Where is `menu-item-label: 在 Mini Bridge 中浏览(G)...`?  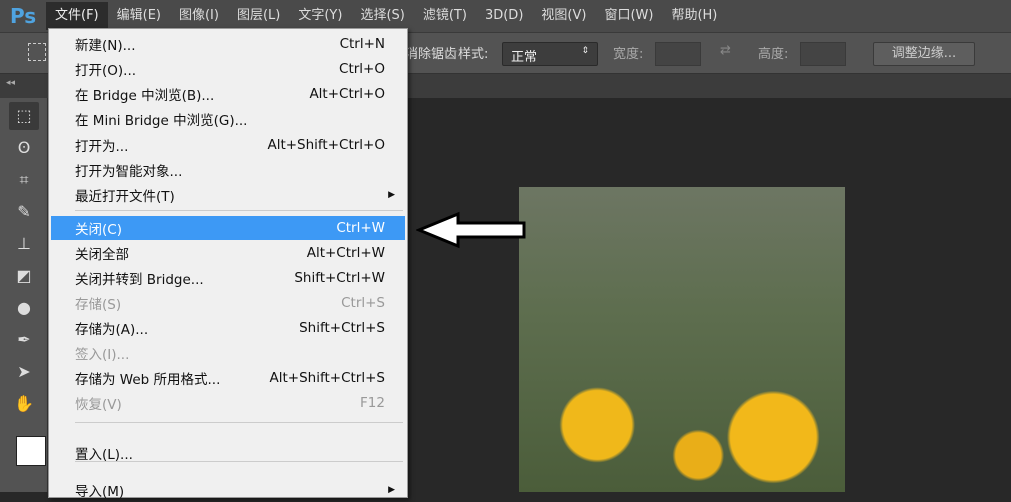
menu-item-label: 在 Mini Bridge 中浏览(G)... is located at coordinates (161, 121).